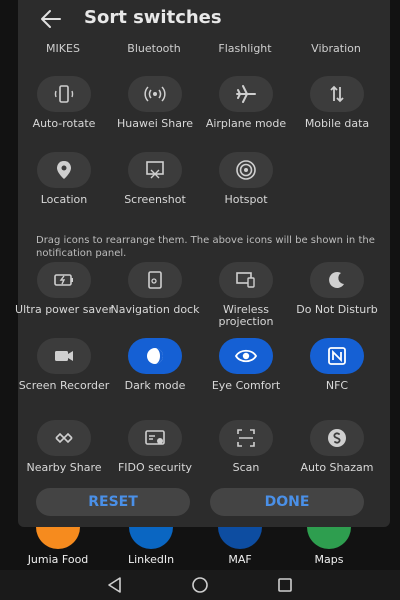 The height and width of the screenshot is (600, 400). Describe the element at coordinates (151, 538) in the screenshot. I see `linkedin-app-icon` at that location.